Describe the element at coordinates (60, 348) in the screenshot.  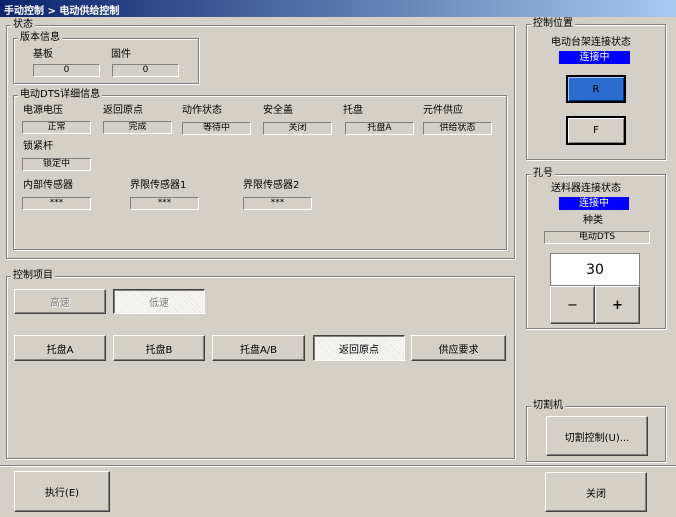
I see `tray-a-button: 托盘A` at that location.